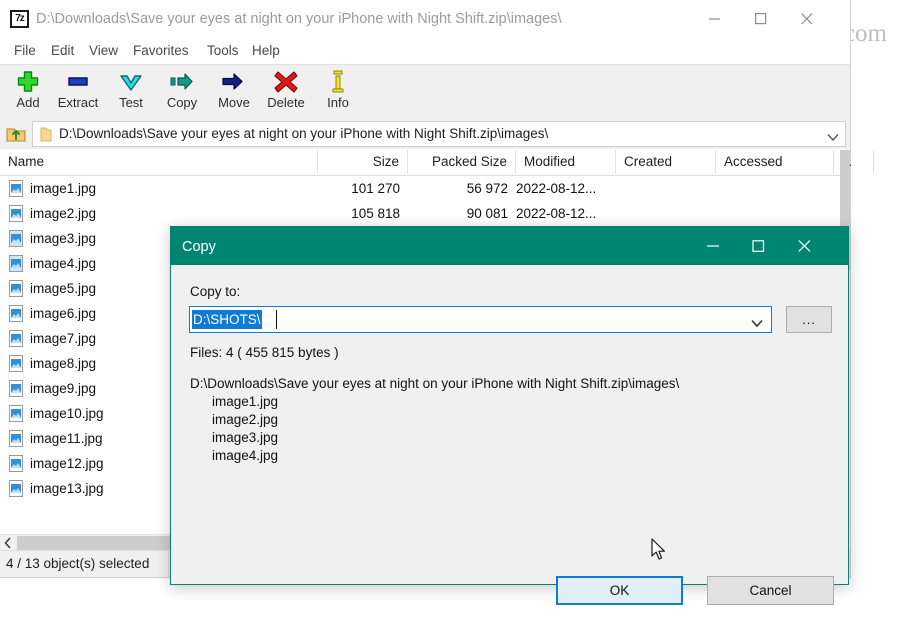 The image size is (911, 629). I want to click on source-file-item: image2.jpg, so click(245, 419).